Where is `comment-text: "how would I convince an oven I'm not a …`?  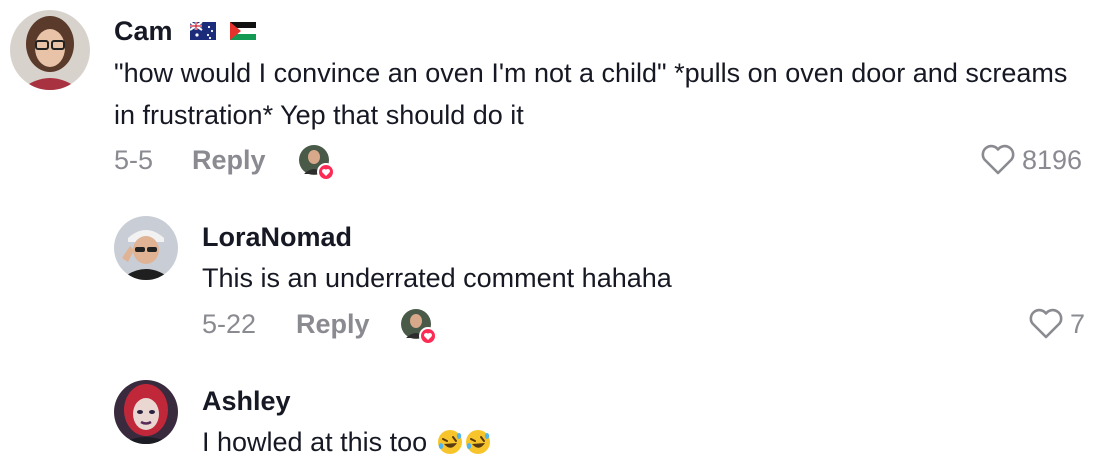
comment-text: "how would I convince an oven I'm not a … is located at coordinates (591, 94).